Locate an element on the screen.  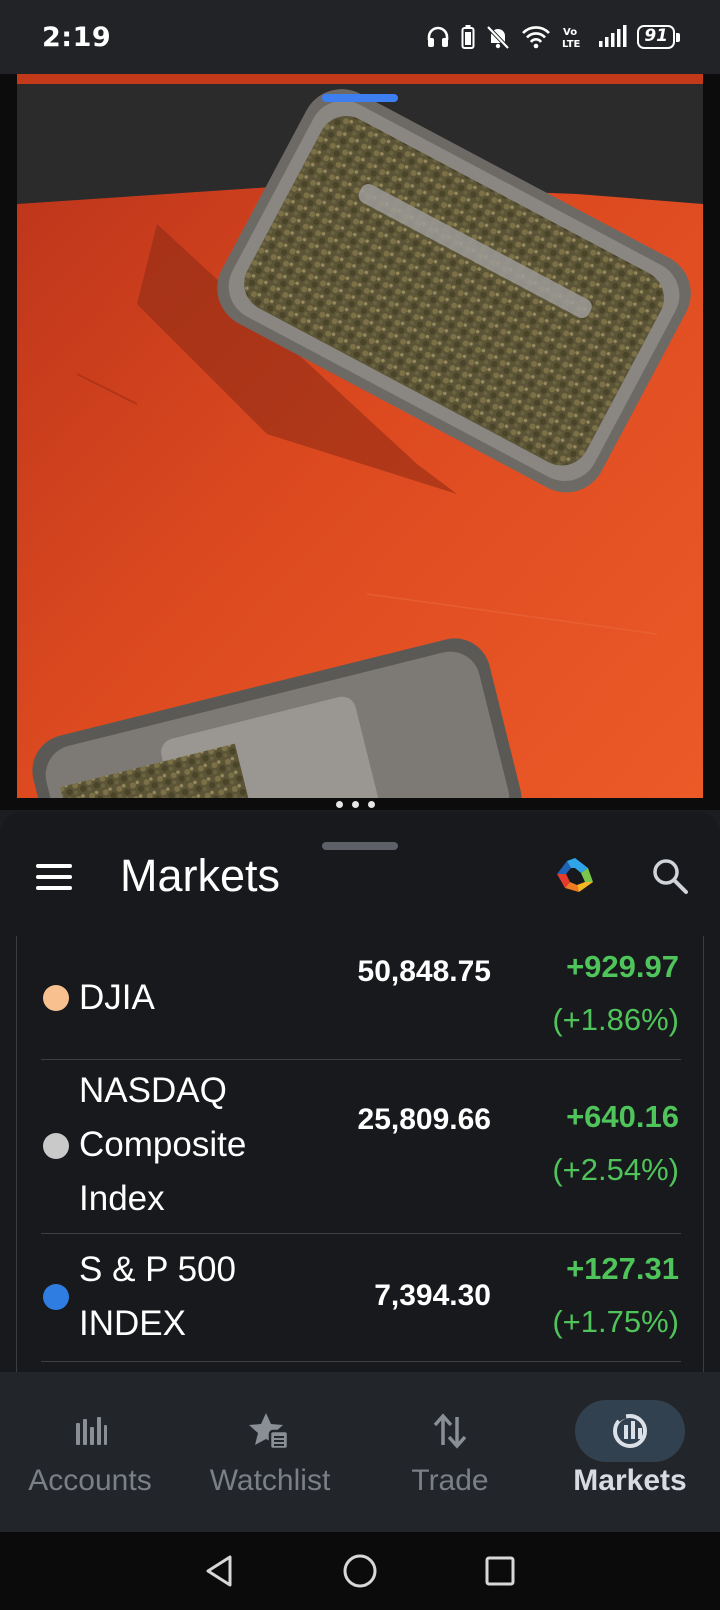
page-title: Markets is located at coordinates (200, 875).